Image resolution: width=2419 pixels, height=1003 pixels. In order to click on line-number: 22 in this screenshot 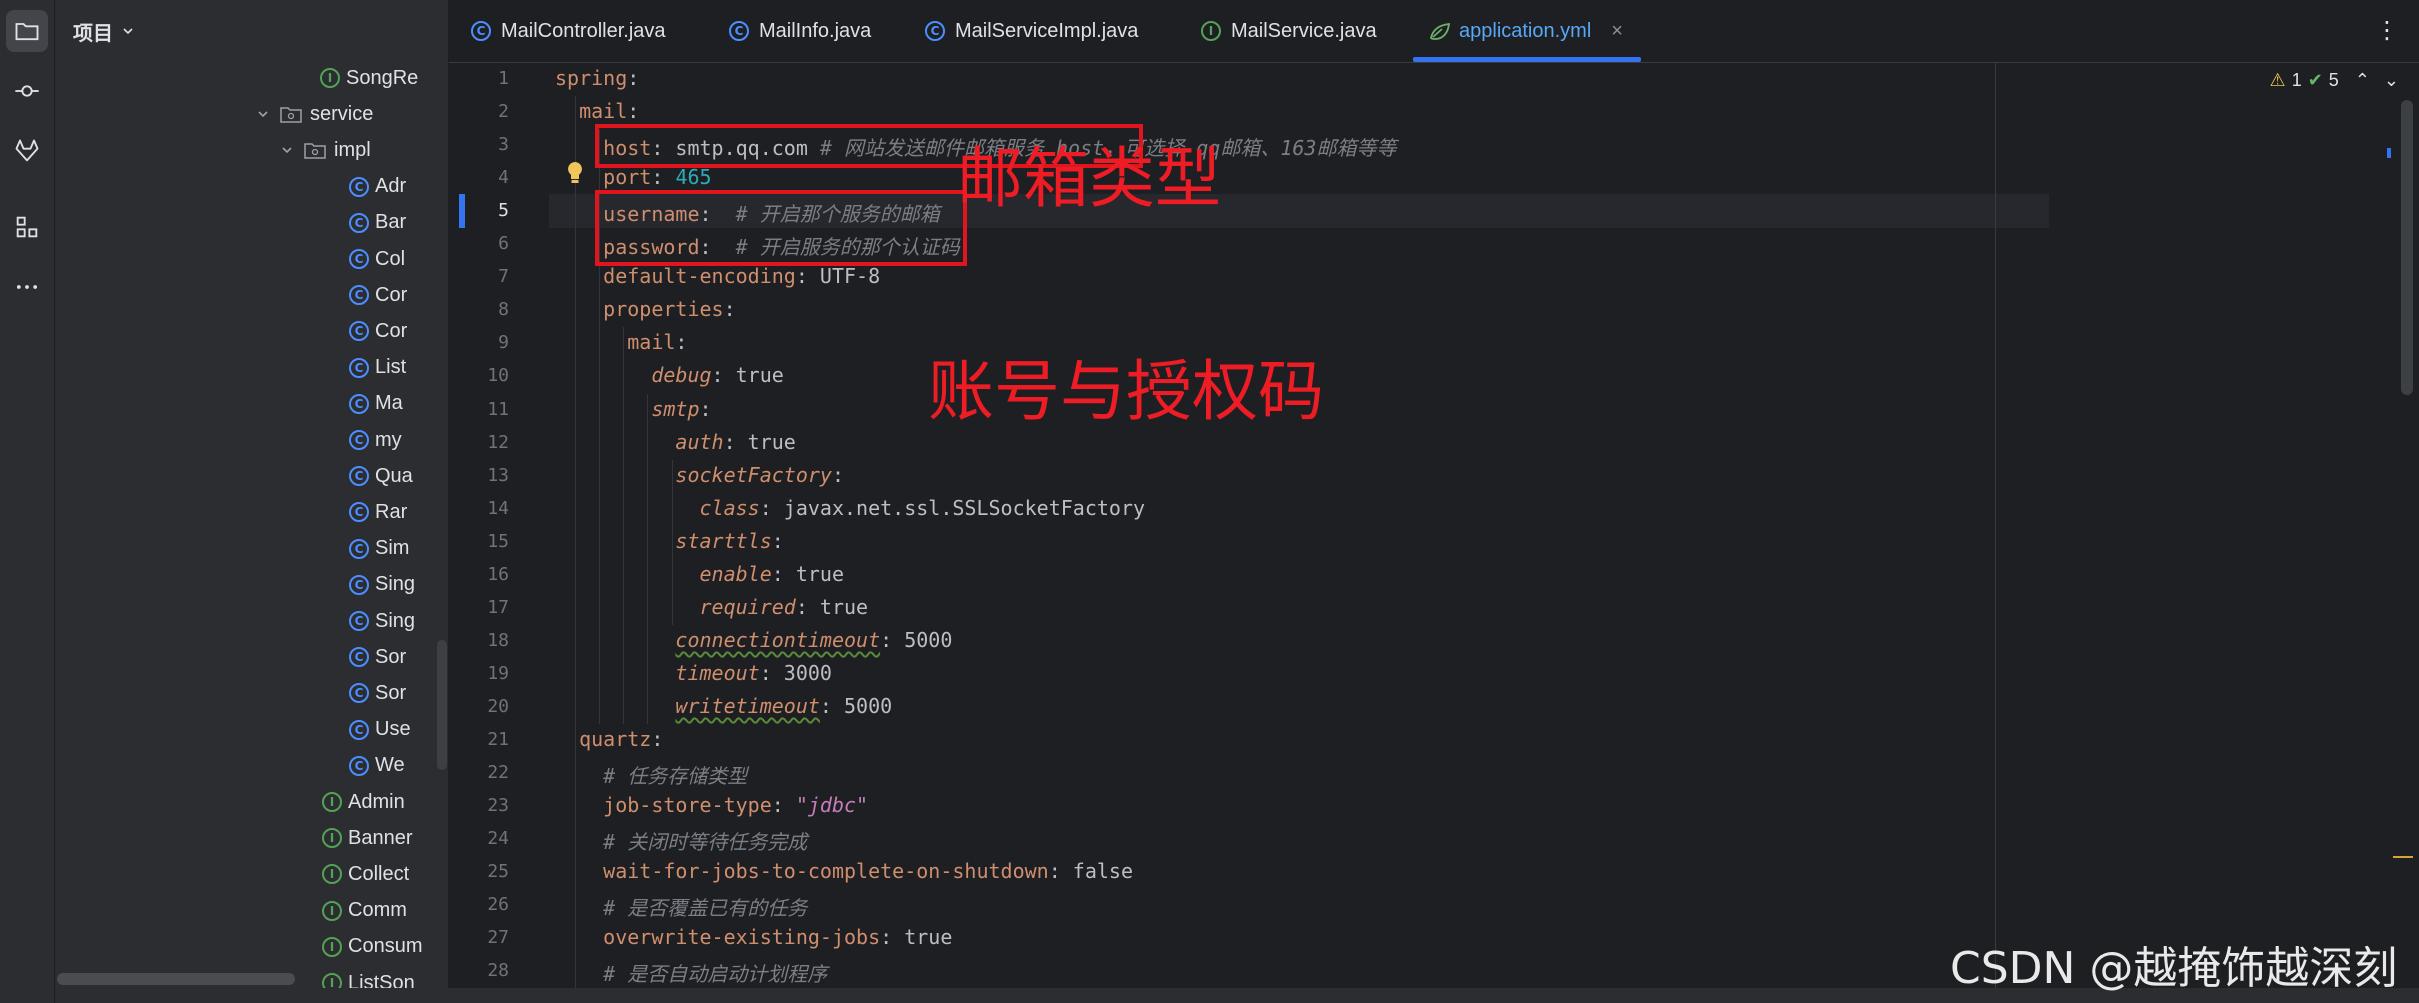, I will do `click(479, 772)`.